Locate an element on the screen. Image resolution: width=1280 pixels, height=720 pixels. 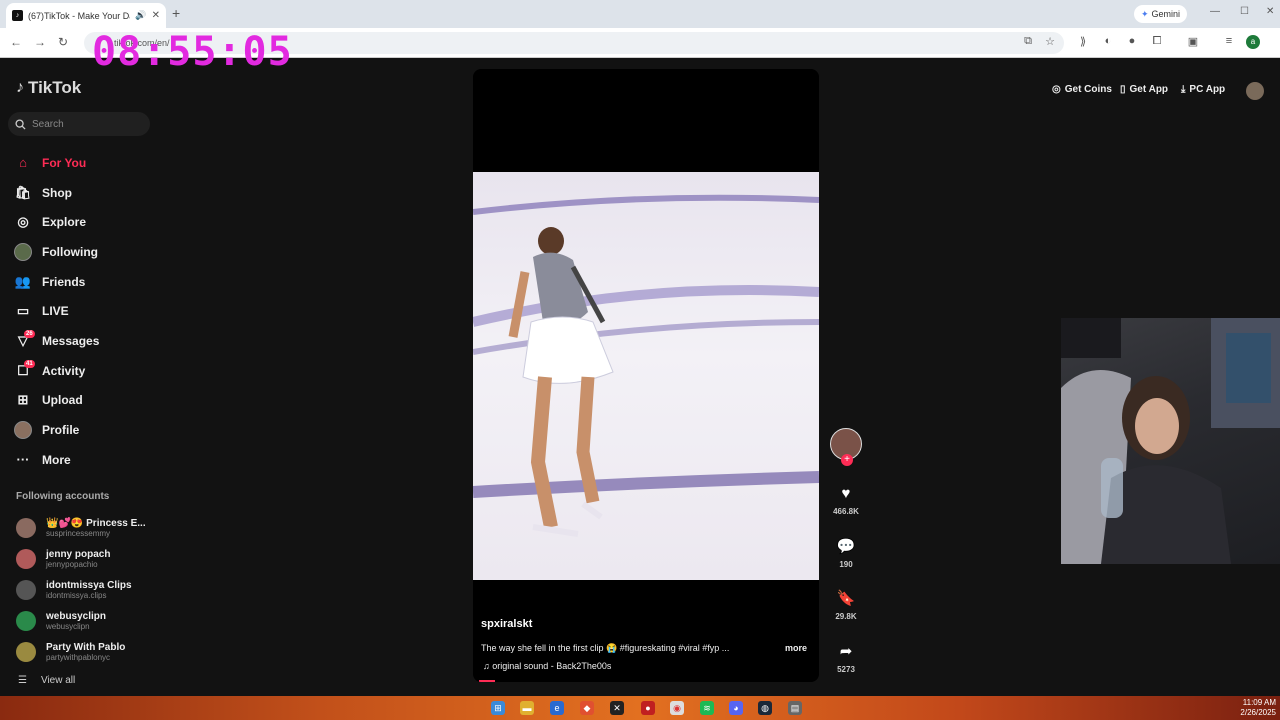
sidebar-item-profile: Profile is located at coordinates (104, 430).